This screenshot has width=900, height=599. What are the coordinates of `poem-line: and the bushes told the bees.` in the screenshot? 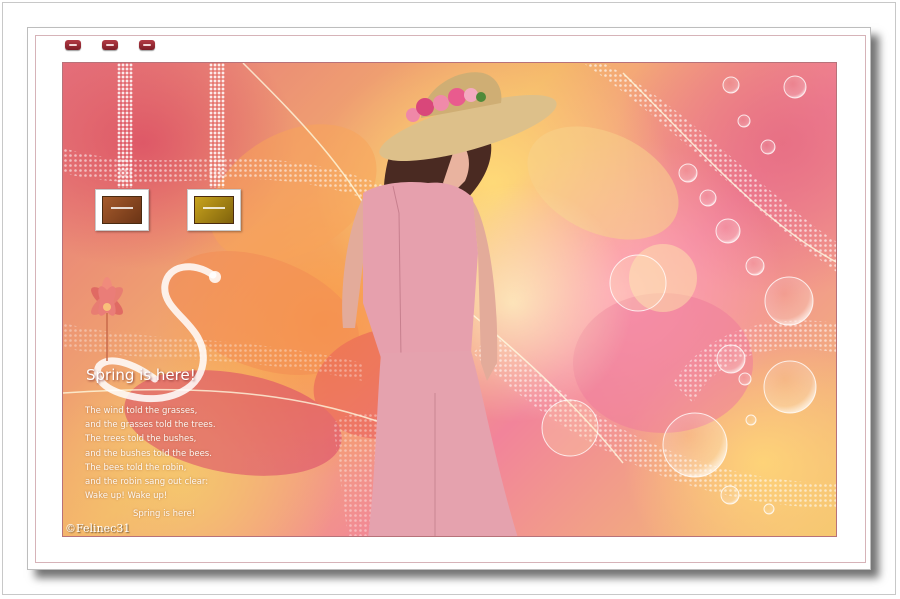 It's located at (148, 453).